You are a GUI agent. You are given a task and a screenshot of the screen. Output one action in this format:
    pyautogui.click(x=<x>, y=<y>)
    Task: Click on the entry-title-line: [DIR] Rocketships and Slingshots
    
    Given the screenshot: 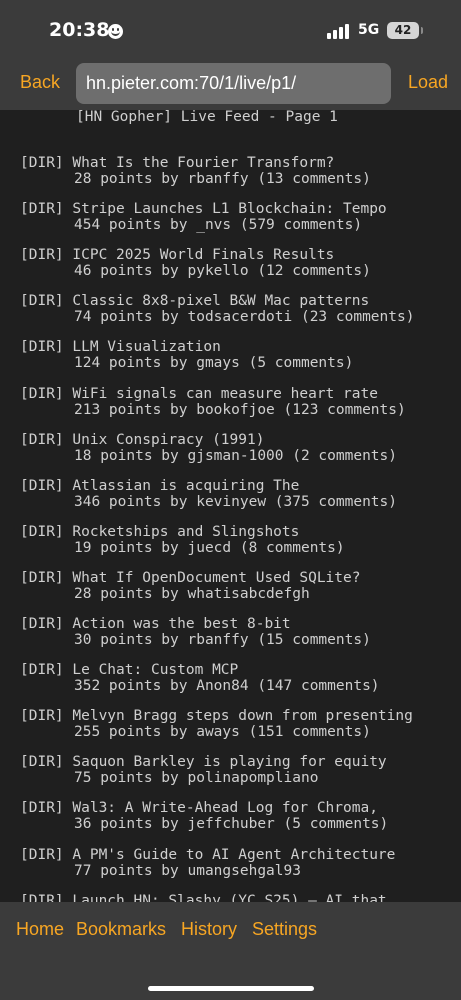 What is the action you would take?
    pyautogui.click(x=182, y=532)
    